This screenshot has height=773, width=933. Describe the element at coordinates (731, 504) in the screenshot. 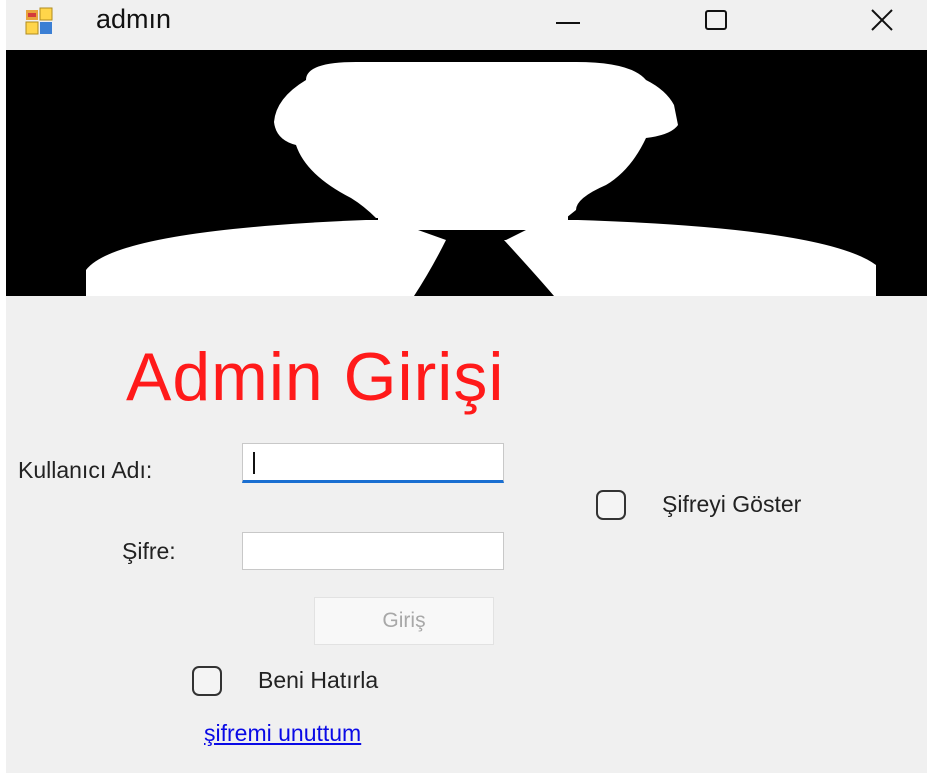

I see `show-password-label: Şifreyi Göster` at that location.